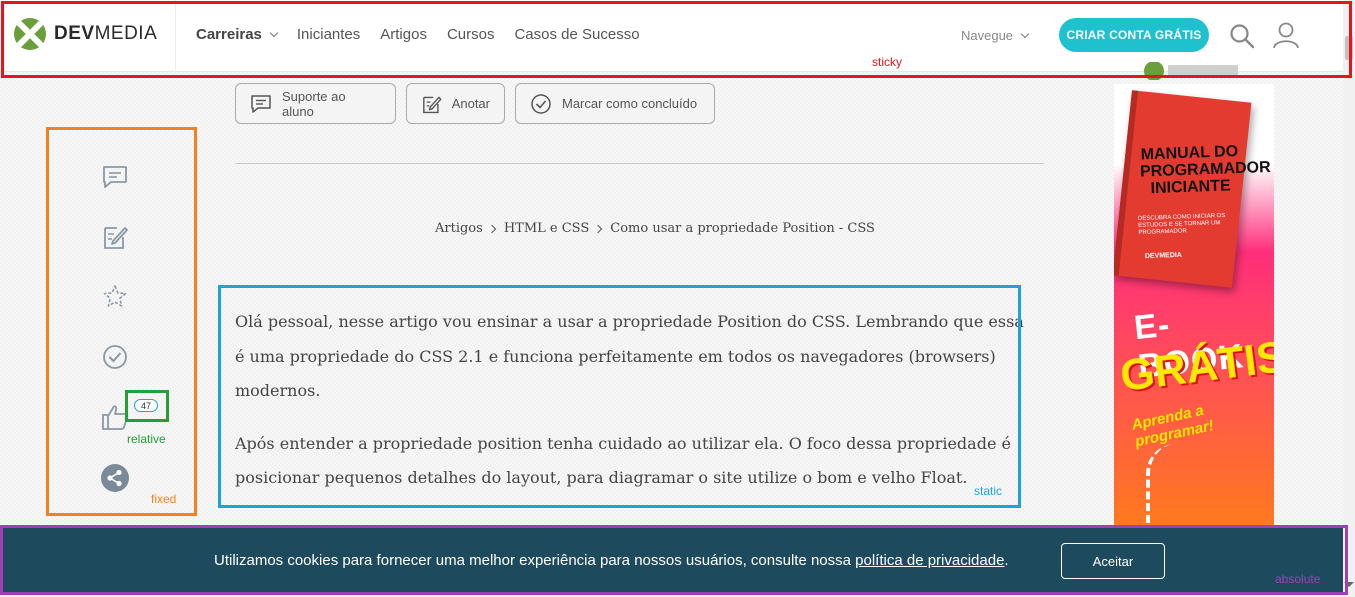  What do you see at coordinates (403, 34) in the screenshot?
I see `nav-artigos: Artigos` at bounding box center [403, 34].